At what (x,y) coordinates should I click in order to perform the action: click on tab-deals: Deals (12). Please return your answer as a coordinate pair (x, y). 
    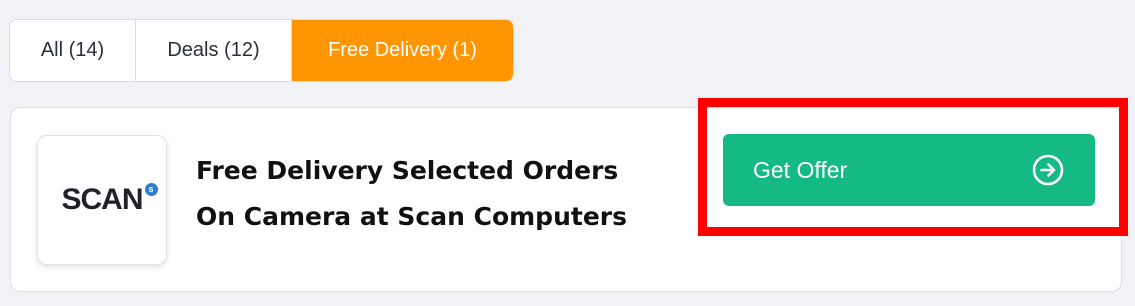
    Looking at the image, I should click on (214, 50).